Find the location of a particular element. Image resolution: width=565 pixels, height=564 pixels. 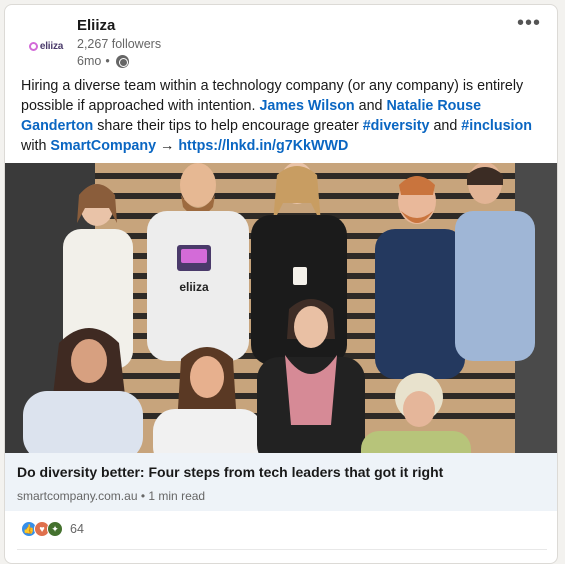

insightful-icon: ✦ is located at coordinates (55, 529).